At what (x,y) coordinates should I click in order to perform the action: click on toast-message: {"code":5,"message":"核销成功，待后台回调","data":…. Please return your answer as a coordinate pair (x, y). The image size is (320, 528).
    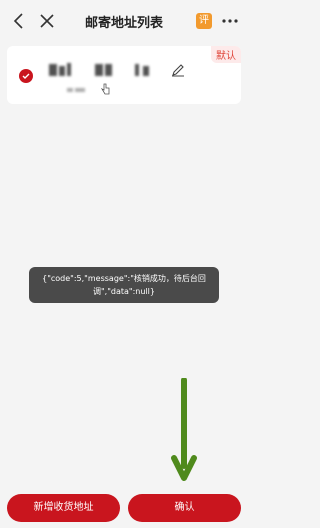
    Looking at the image, I should click on (124, 285).